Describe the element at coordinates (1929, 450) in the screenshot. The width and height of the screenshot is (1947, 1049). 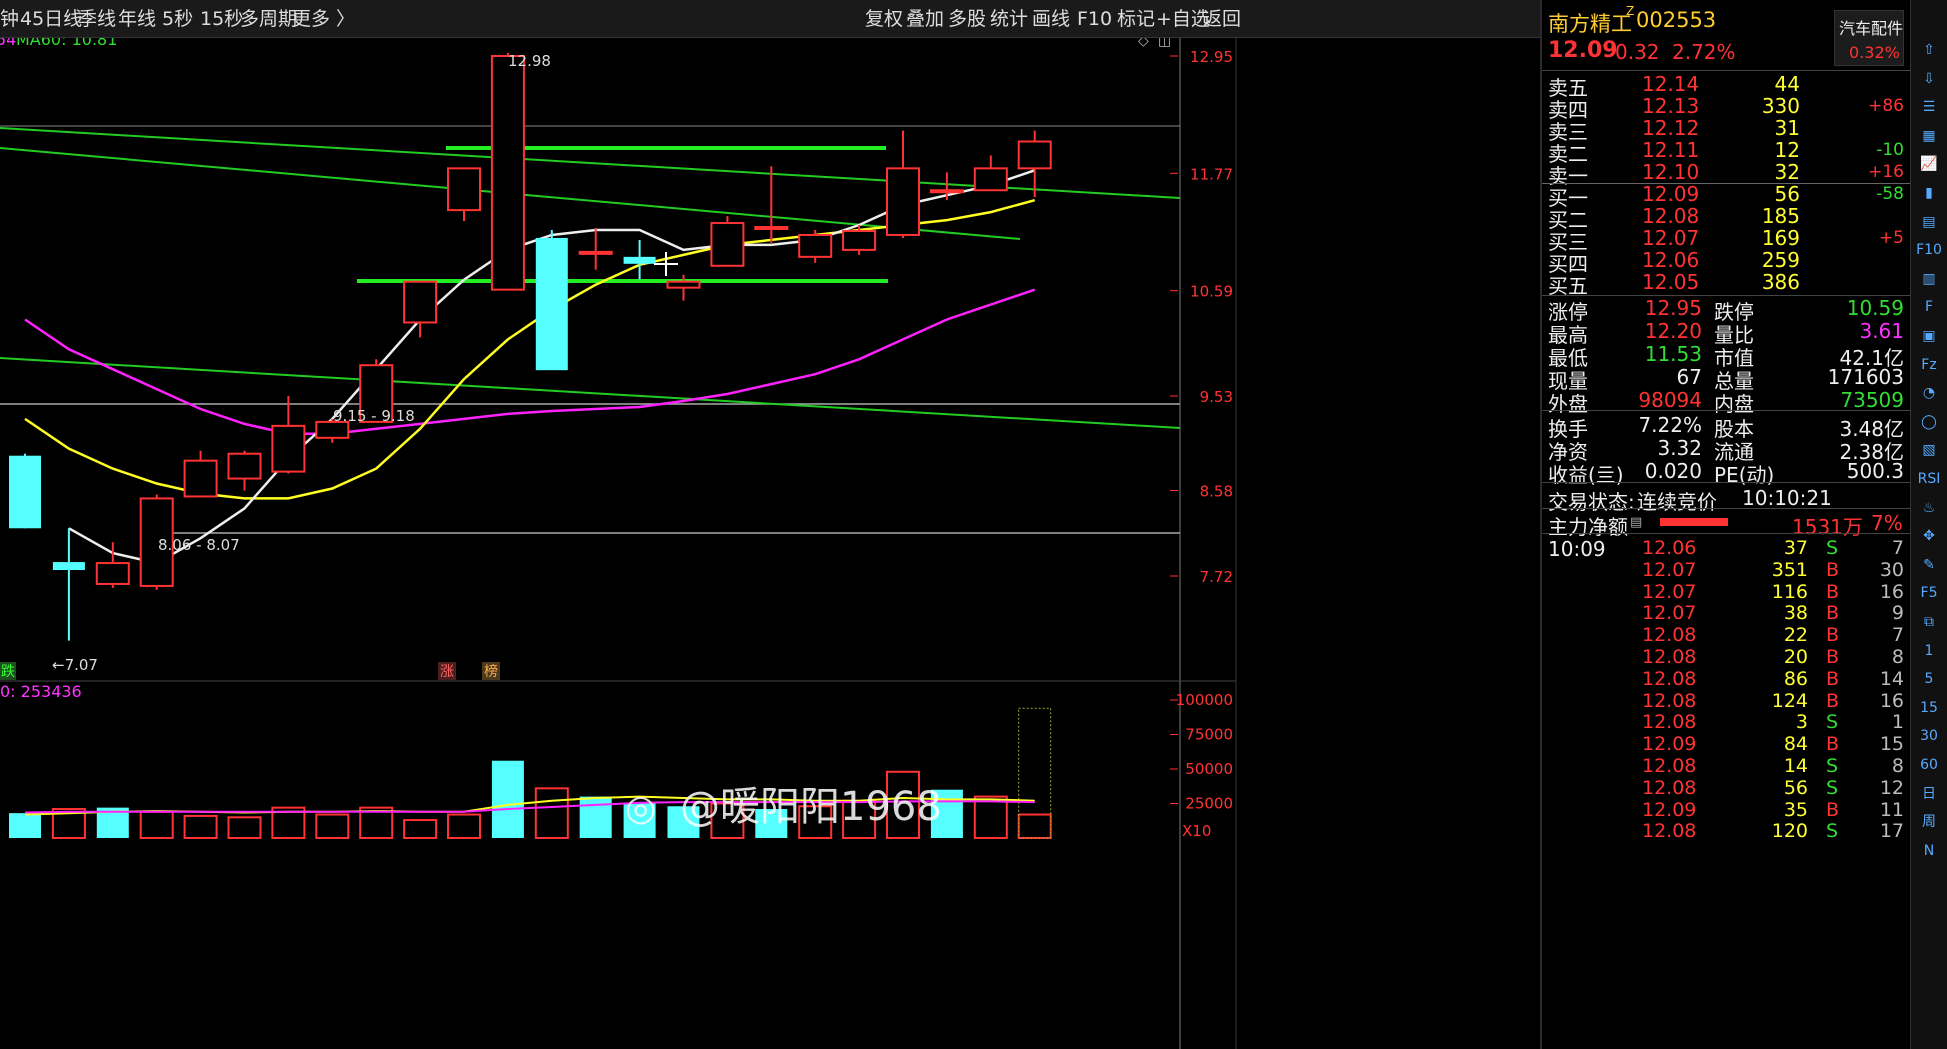
I see `chart2-icon: ▧` at that location.